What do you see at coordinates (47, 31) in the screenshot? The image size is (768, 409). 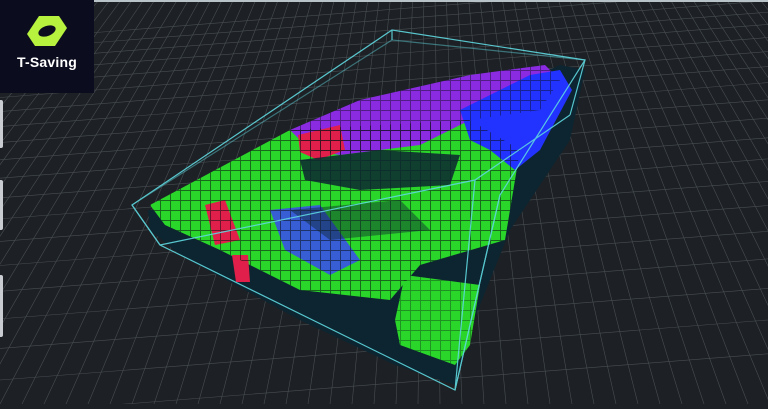 I see `hexagon-logo-icon` at bounding box center [47, 31].